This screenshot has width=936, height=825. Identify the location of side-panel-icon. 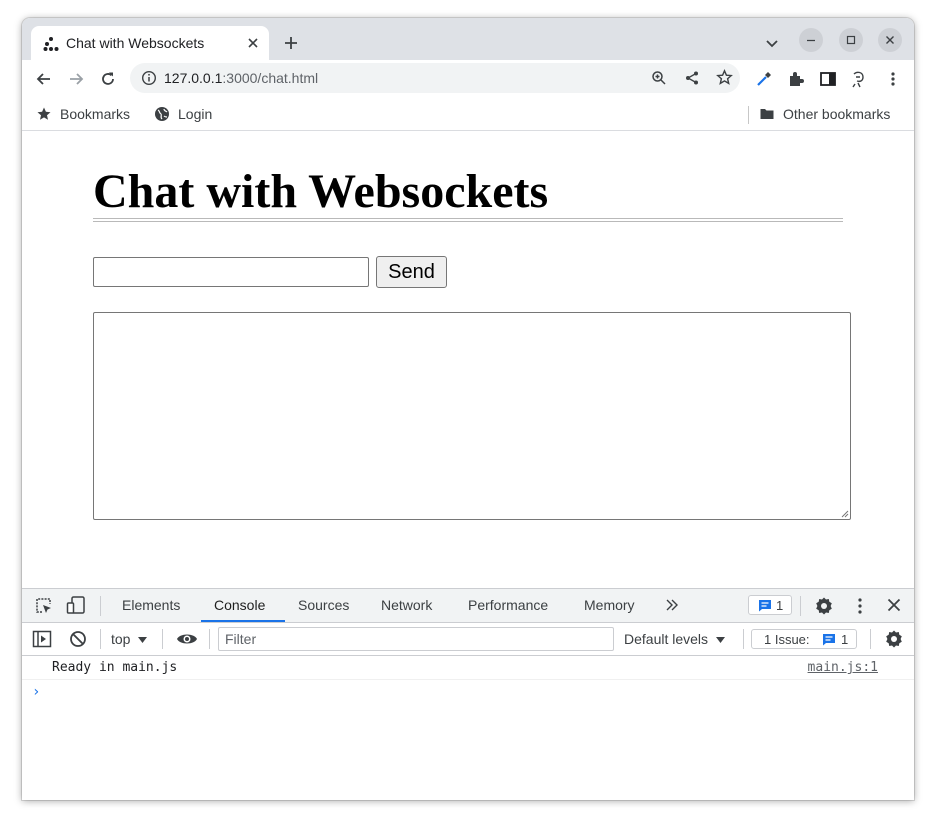
(828, 79).